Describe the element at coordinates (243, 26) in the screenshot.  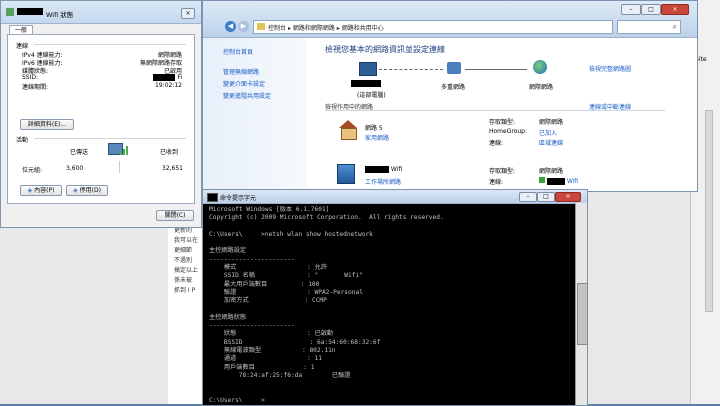
I see `forward-button: ▶` at that location.